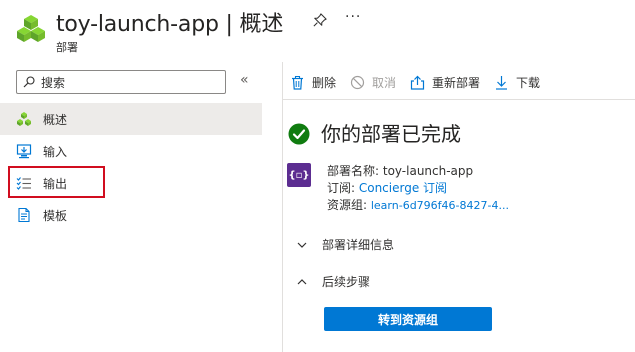  What do you see at coordinates (53, 82) in the screenshot?
I see `search-placeholder: 搜索` at bounding box center [53, 82].